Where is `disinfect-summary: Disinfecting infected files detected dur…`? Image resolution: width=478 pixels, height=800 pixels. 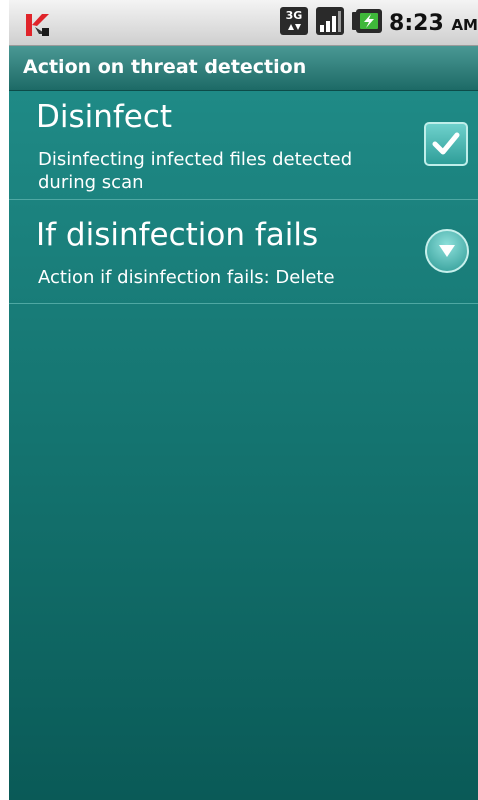 disinfect-summary: Disinfecting infected files detected dur… is located at coordinates (195, 171).